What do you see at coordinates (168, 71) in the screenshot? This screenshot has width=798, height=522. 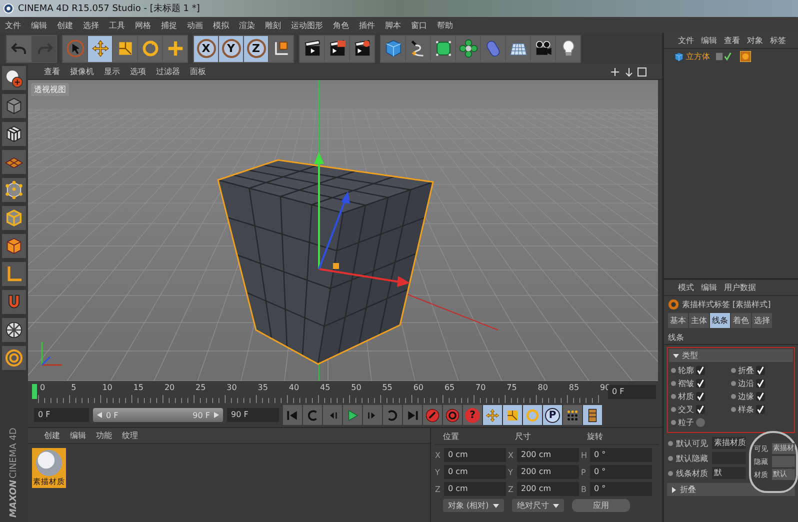 I see `menu-item: 过滤器` at bounding box center [168, 71].